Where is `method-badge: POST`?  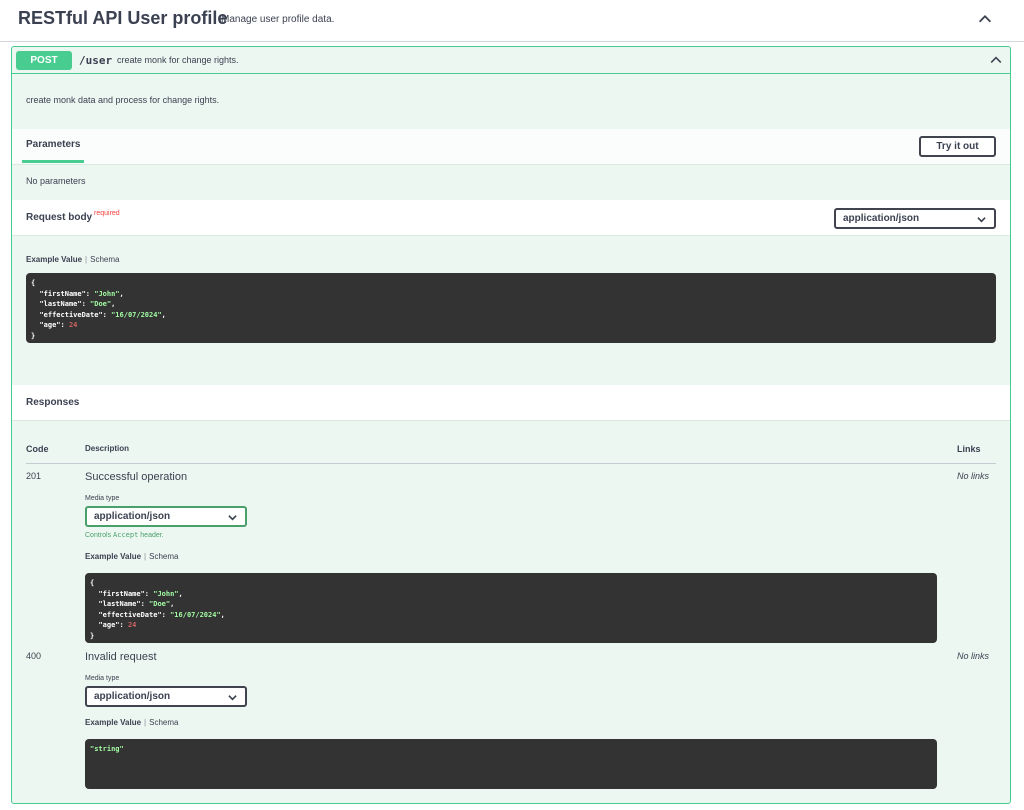 method-badge: POST is located at coordinates (44, 60).